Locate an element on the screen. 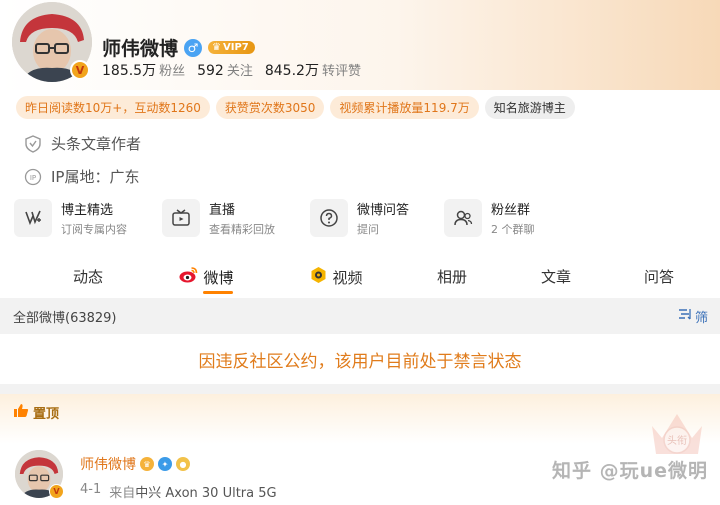  feature-qa: 微博问答 提问 is located at coordinates (359, 218).